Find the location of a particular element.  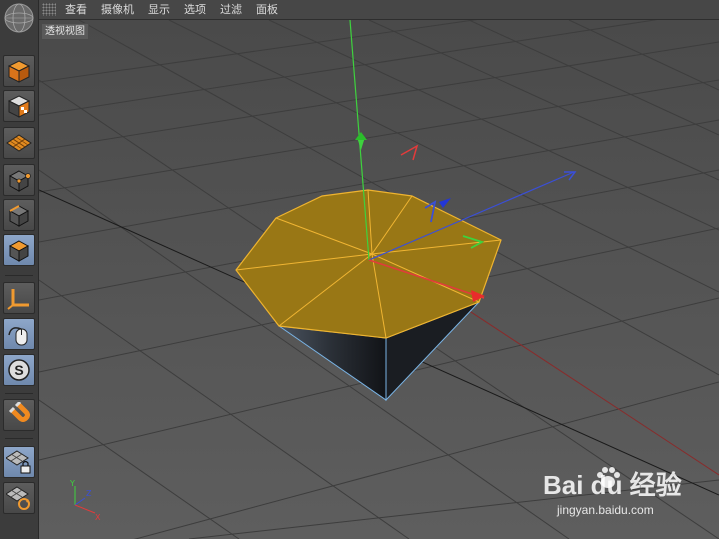

menu-grip-icon is located at coordinates (49, 9).